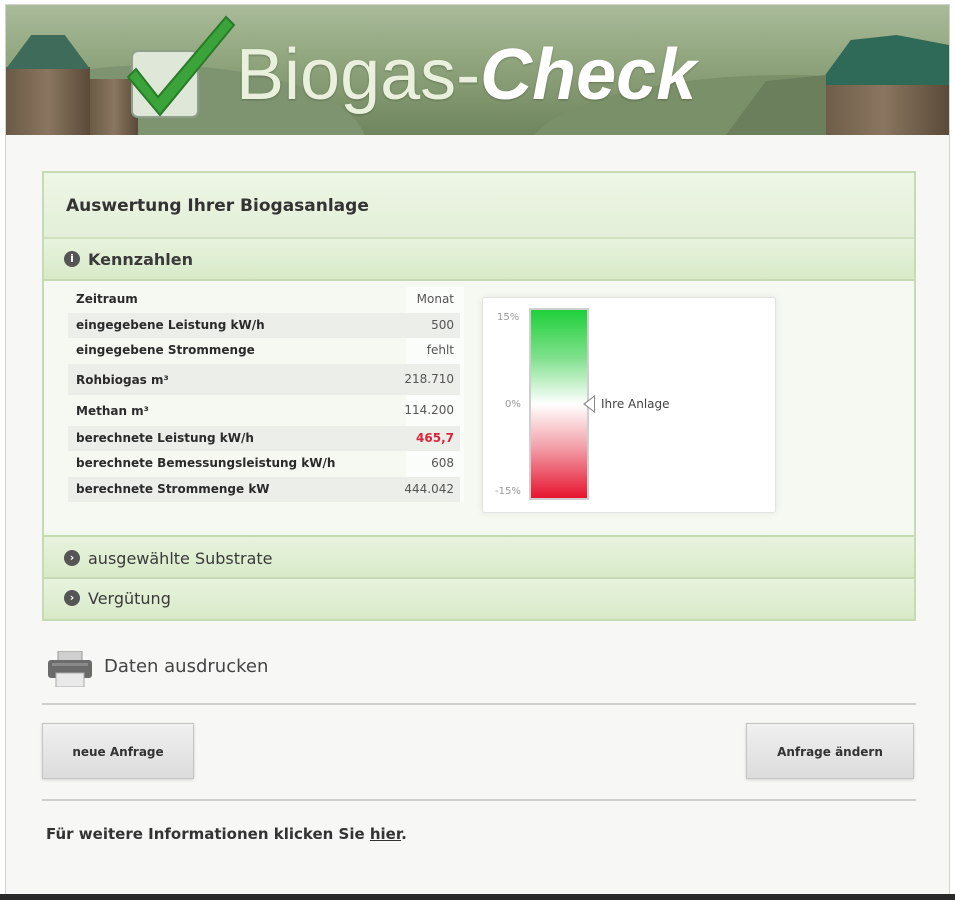 This screenshot has width=955, height=900. What do you see at coordinates (72, 259) in the screenshot?
I see `info-icon: i` at bounding box center [72, 259].